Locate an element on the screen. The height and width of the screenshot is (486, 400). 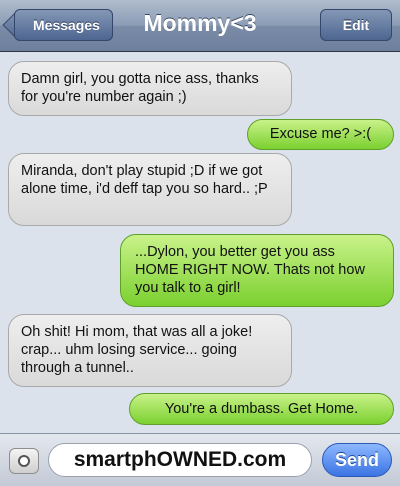
sent-message-bubble: You're a dumbass. Get Home. is located at coordinates (261, 409).